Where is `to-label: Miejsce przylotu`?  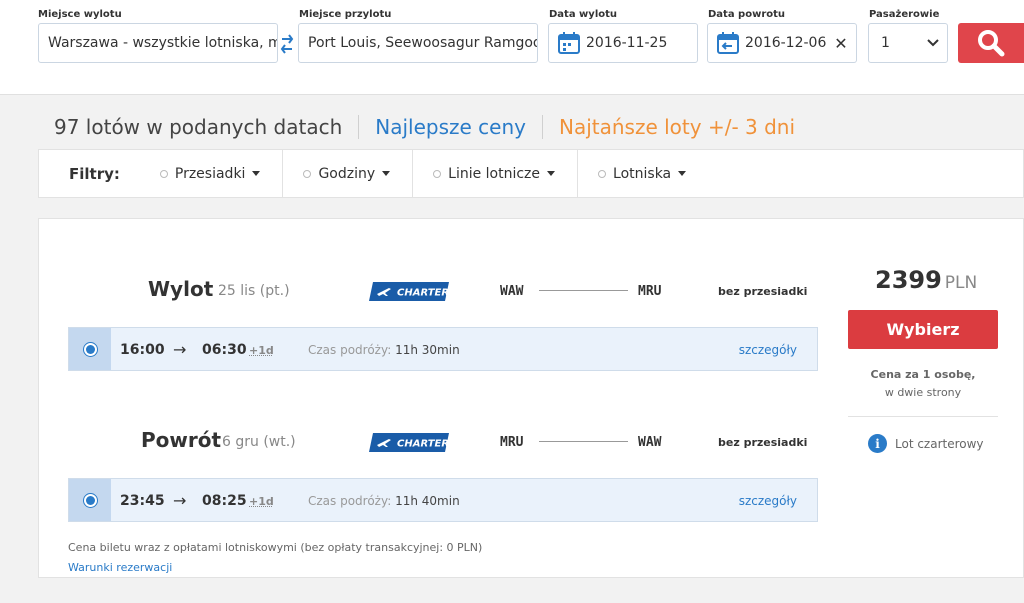 to-label: Miejsce przylotu is located at coordinates (345, 14).